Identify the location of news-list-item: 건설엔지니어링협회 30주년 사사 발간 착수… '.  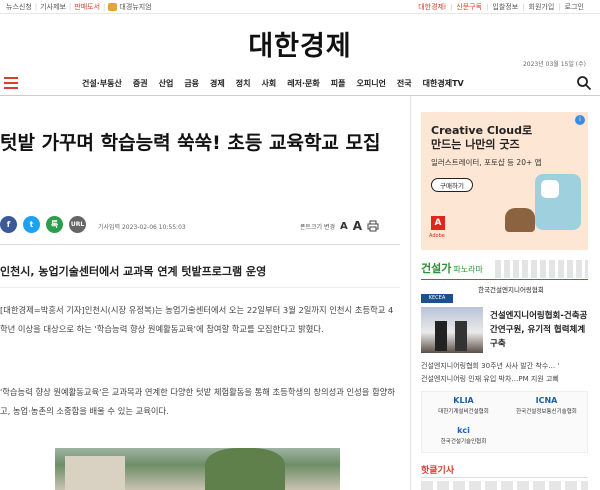
(504, 366).